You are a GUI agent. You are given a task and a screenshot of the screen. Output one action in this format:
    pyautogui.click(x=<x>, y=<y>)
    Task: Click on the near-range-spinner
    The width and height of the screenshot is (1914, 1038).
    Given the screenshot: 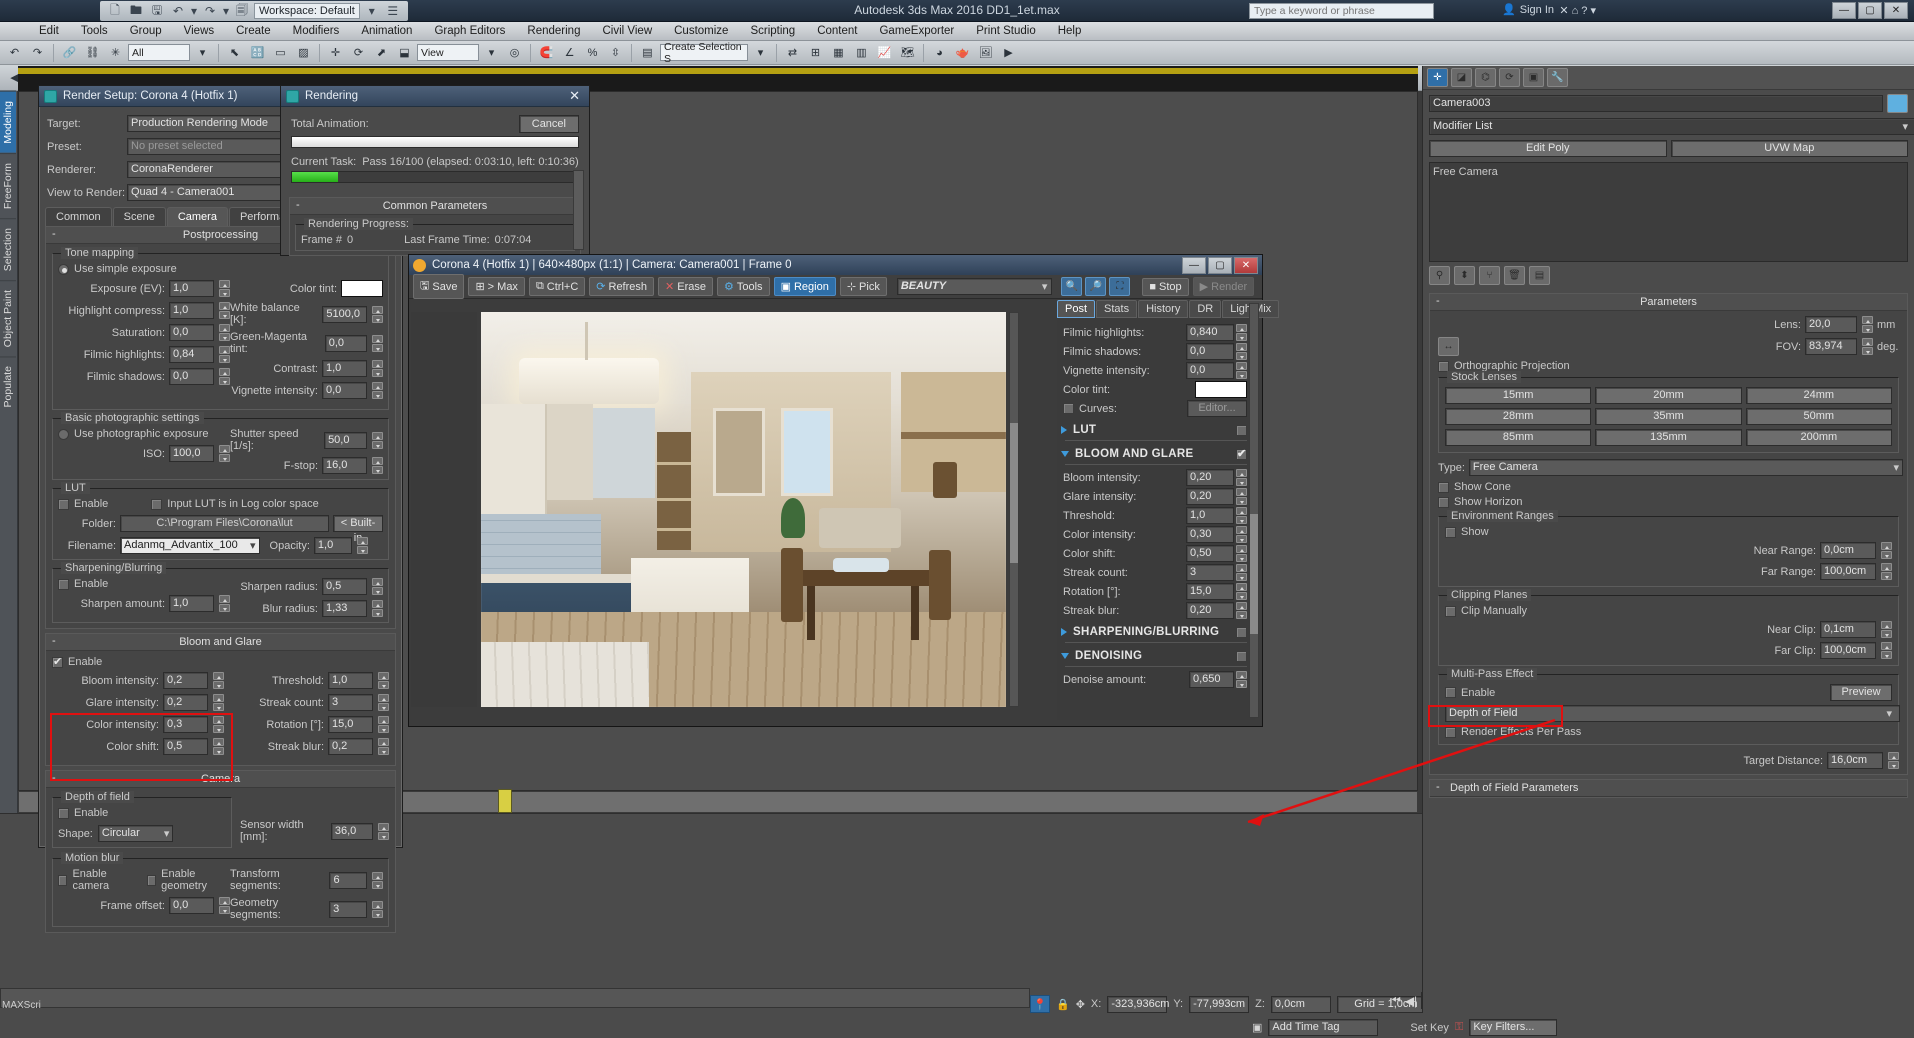 What is the action you would take?
    pyautogui.click(x=1886, y=550)
    